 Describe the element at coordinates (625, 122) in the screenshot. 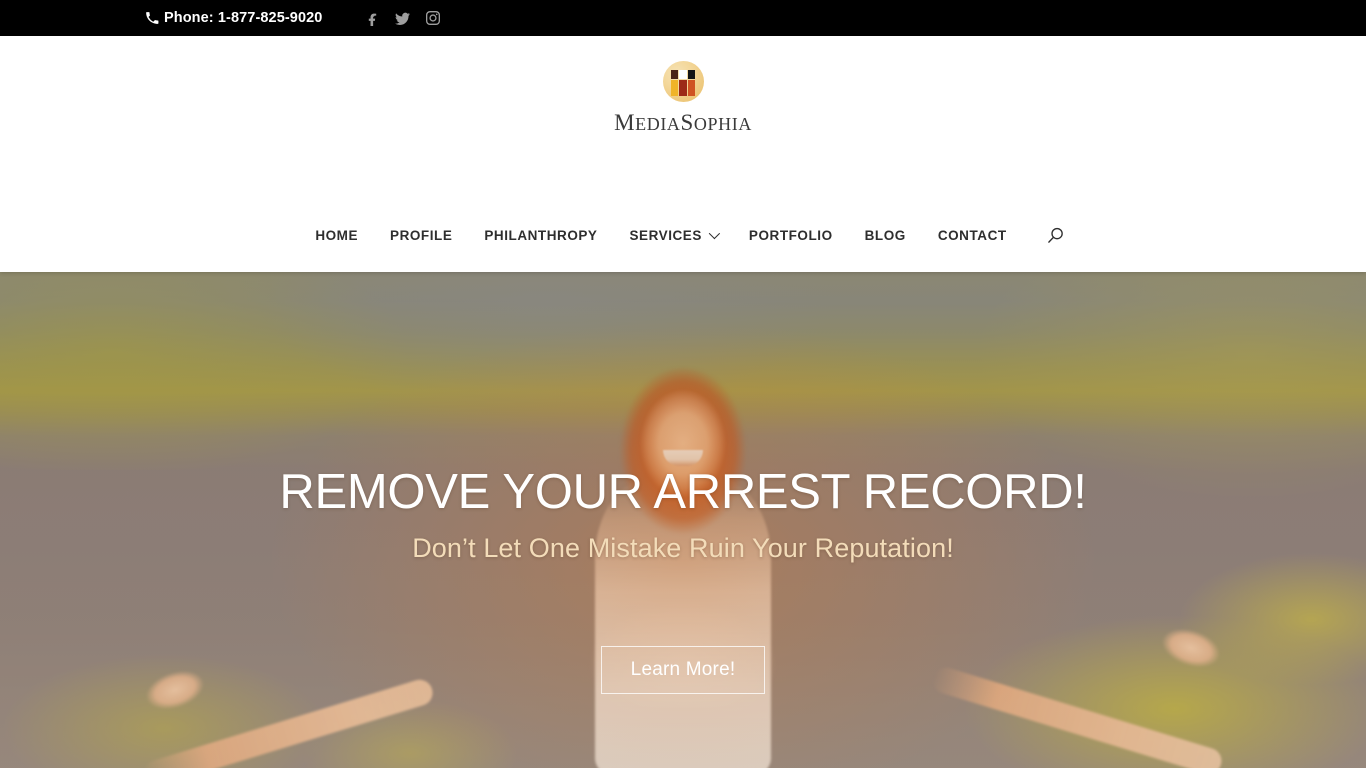

I see `wordmark-m: M` at that location.